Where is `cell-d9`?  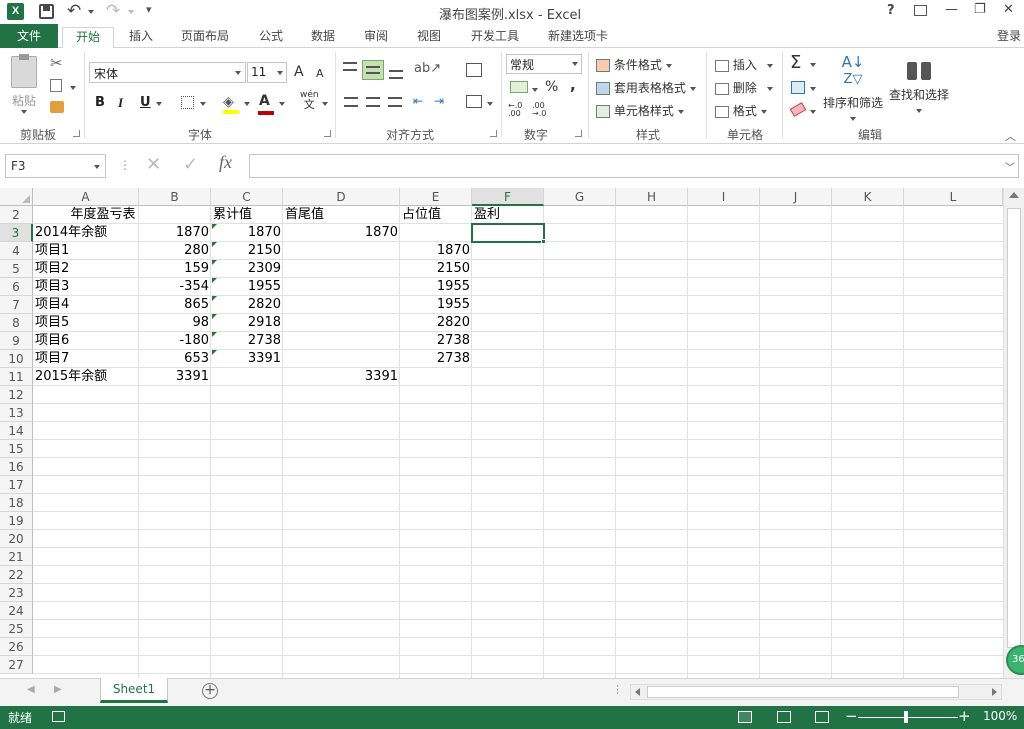 cell-d9 is located at coordinates (341, 341).